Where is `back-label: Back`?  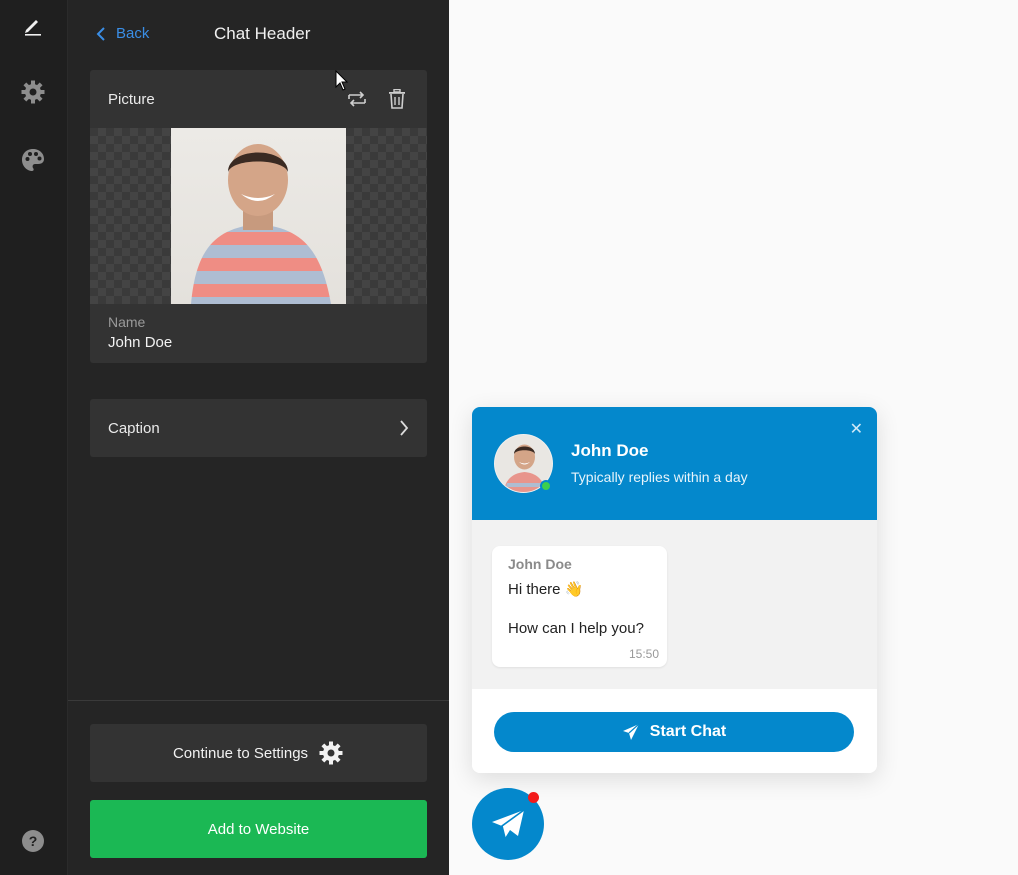 back-label: Back is located at coordinates (133, 33).